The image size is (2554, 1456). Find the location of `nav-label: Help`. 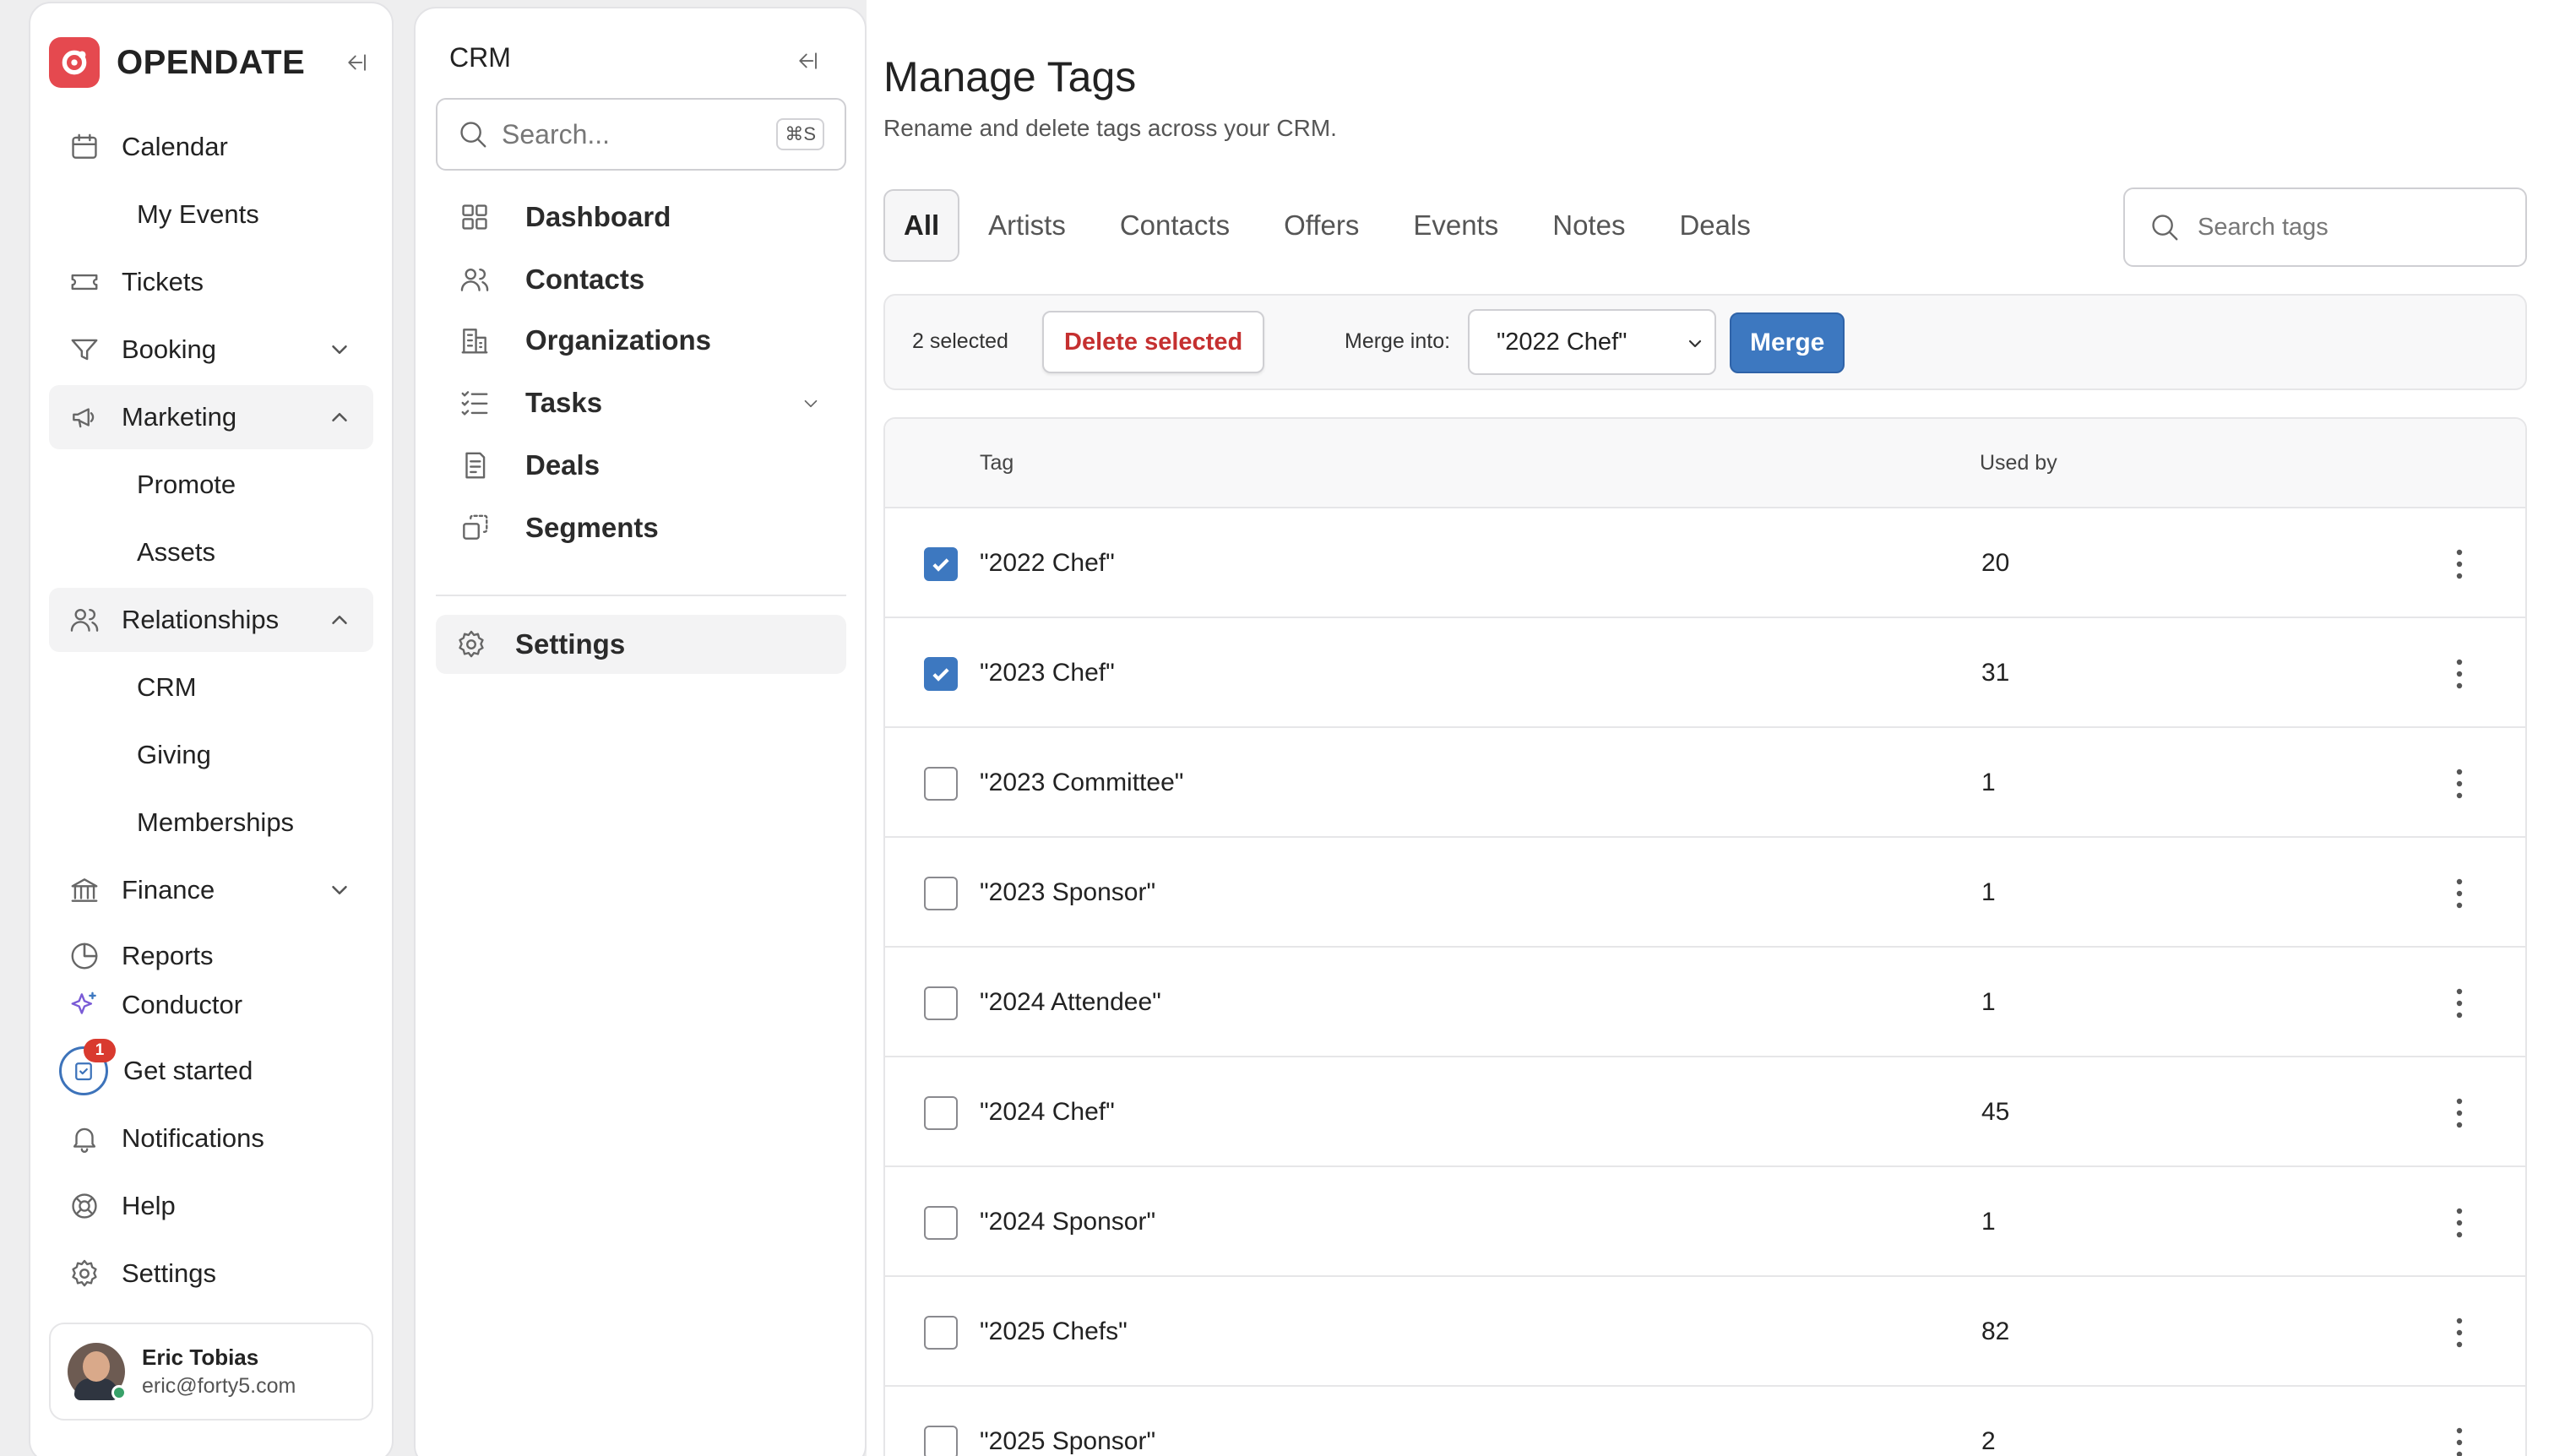

nav-label: Help is located at coordinates (149, 1205).